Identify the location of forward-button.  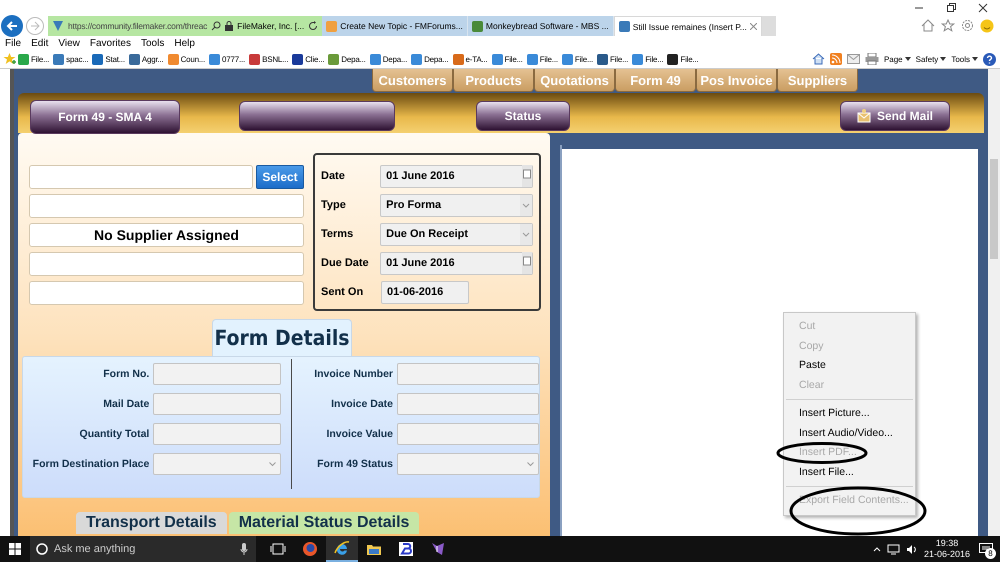
(35, 26).